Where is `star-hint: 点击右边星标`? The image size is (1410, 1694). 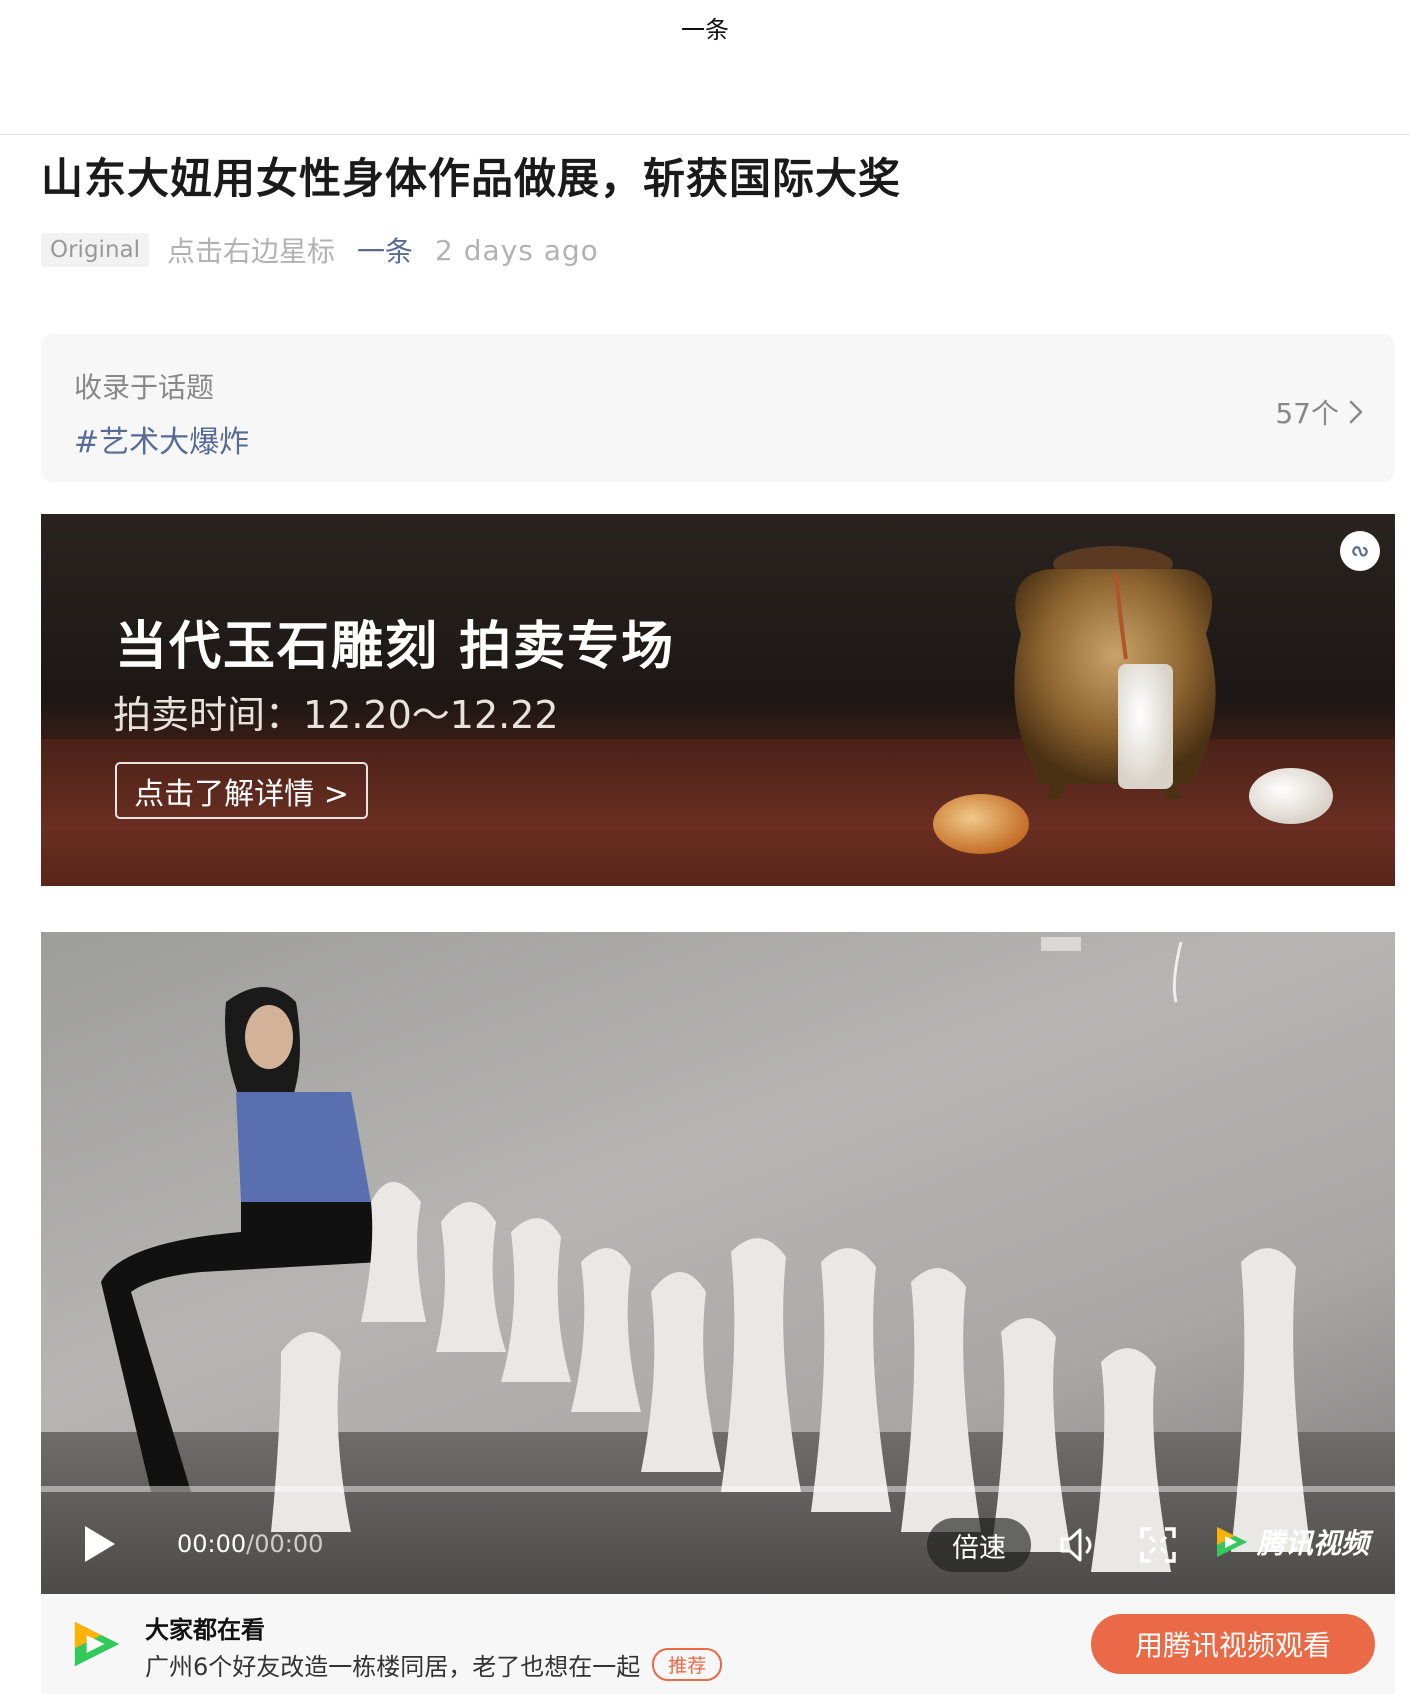 star-hint: 点击右边星标 is located at coordinates (251, 251).